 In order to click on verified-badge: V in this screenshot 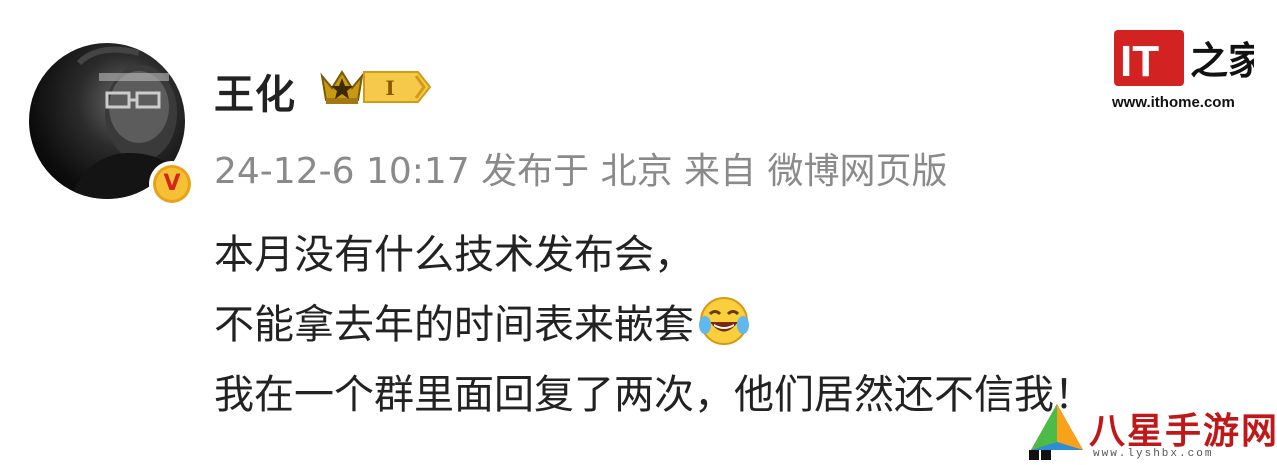, I will do `click(172, 184)`.